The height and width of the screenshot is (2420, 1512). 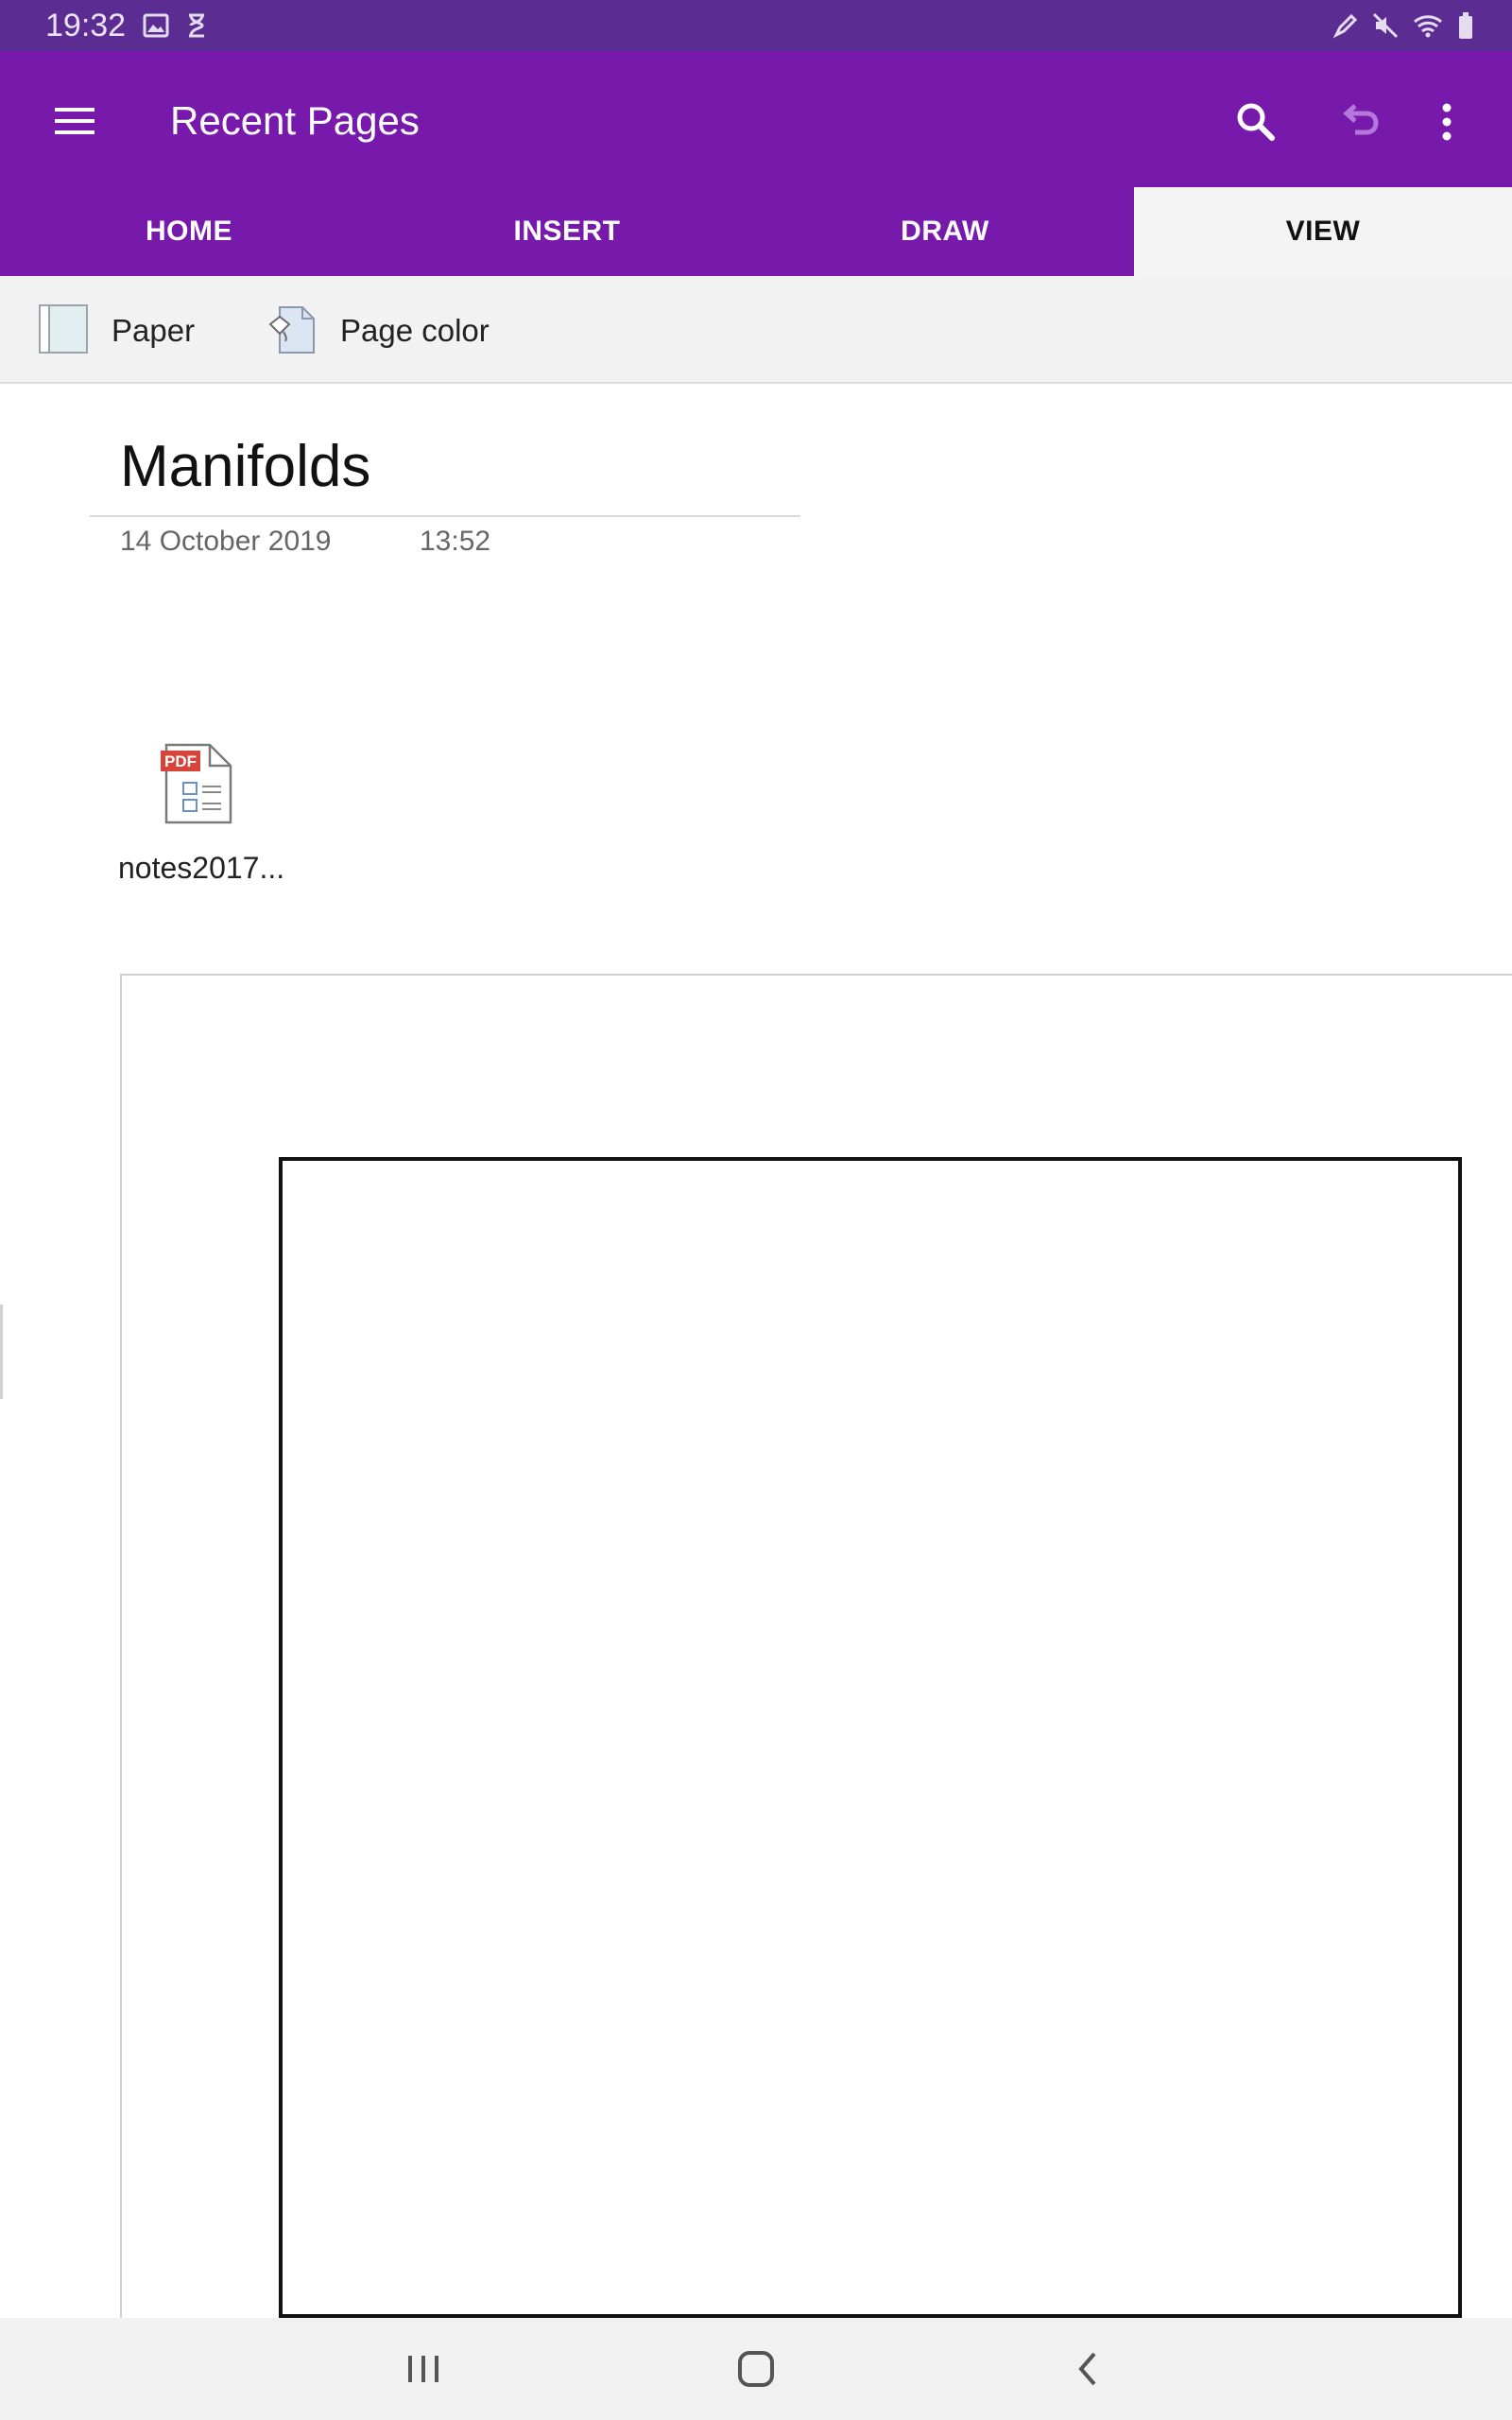 What do you see at coordinates (1428, 26) in the screenshot?
I see `wifi-icon` at bounding box center [1428, 26].